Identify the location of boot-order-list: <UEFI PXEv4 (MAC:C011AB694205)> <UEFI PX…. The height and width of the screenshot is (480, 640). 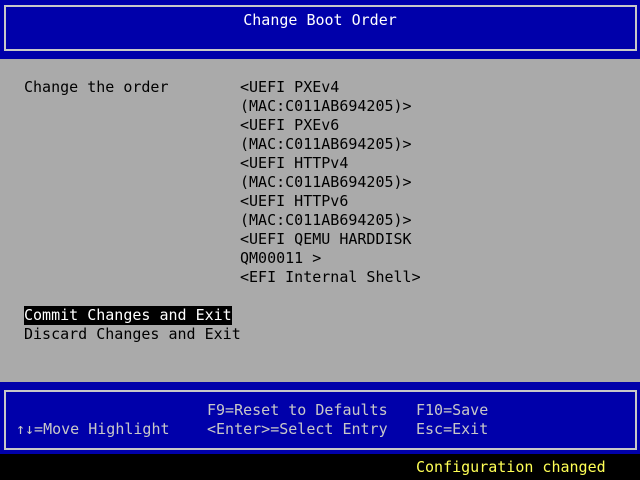
(330, 182).